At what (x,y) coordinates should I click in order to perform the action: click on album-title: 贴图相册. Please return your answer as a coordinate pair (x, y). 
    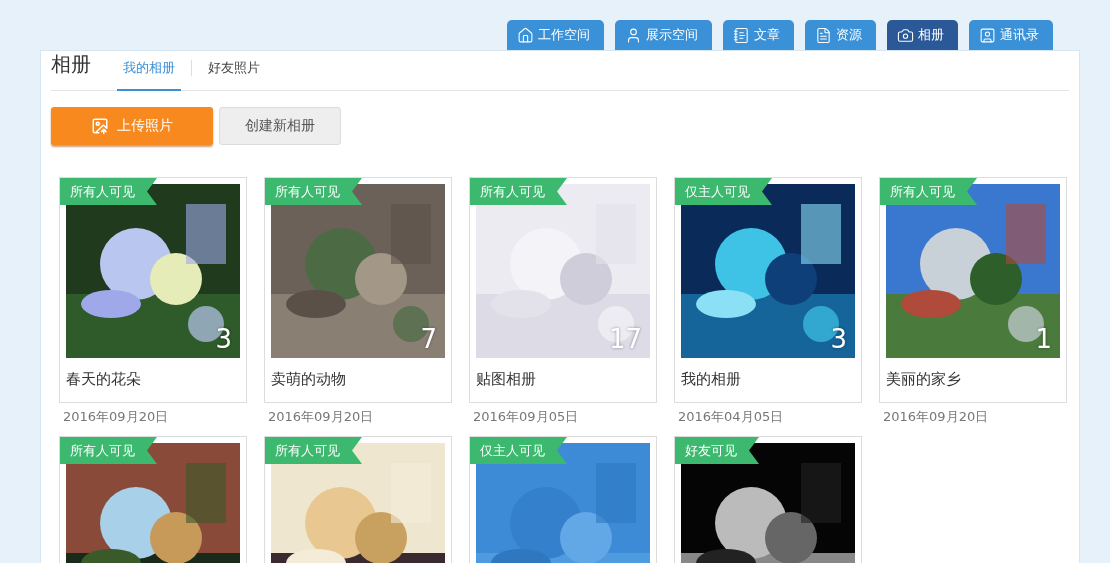
    Looking at the image, I should click on (506, 379).